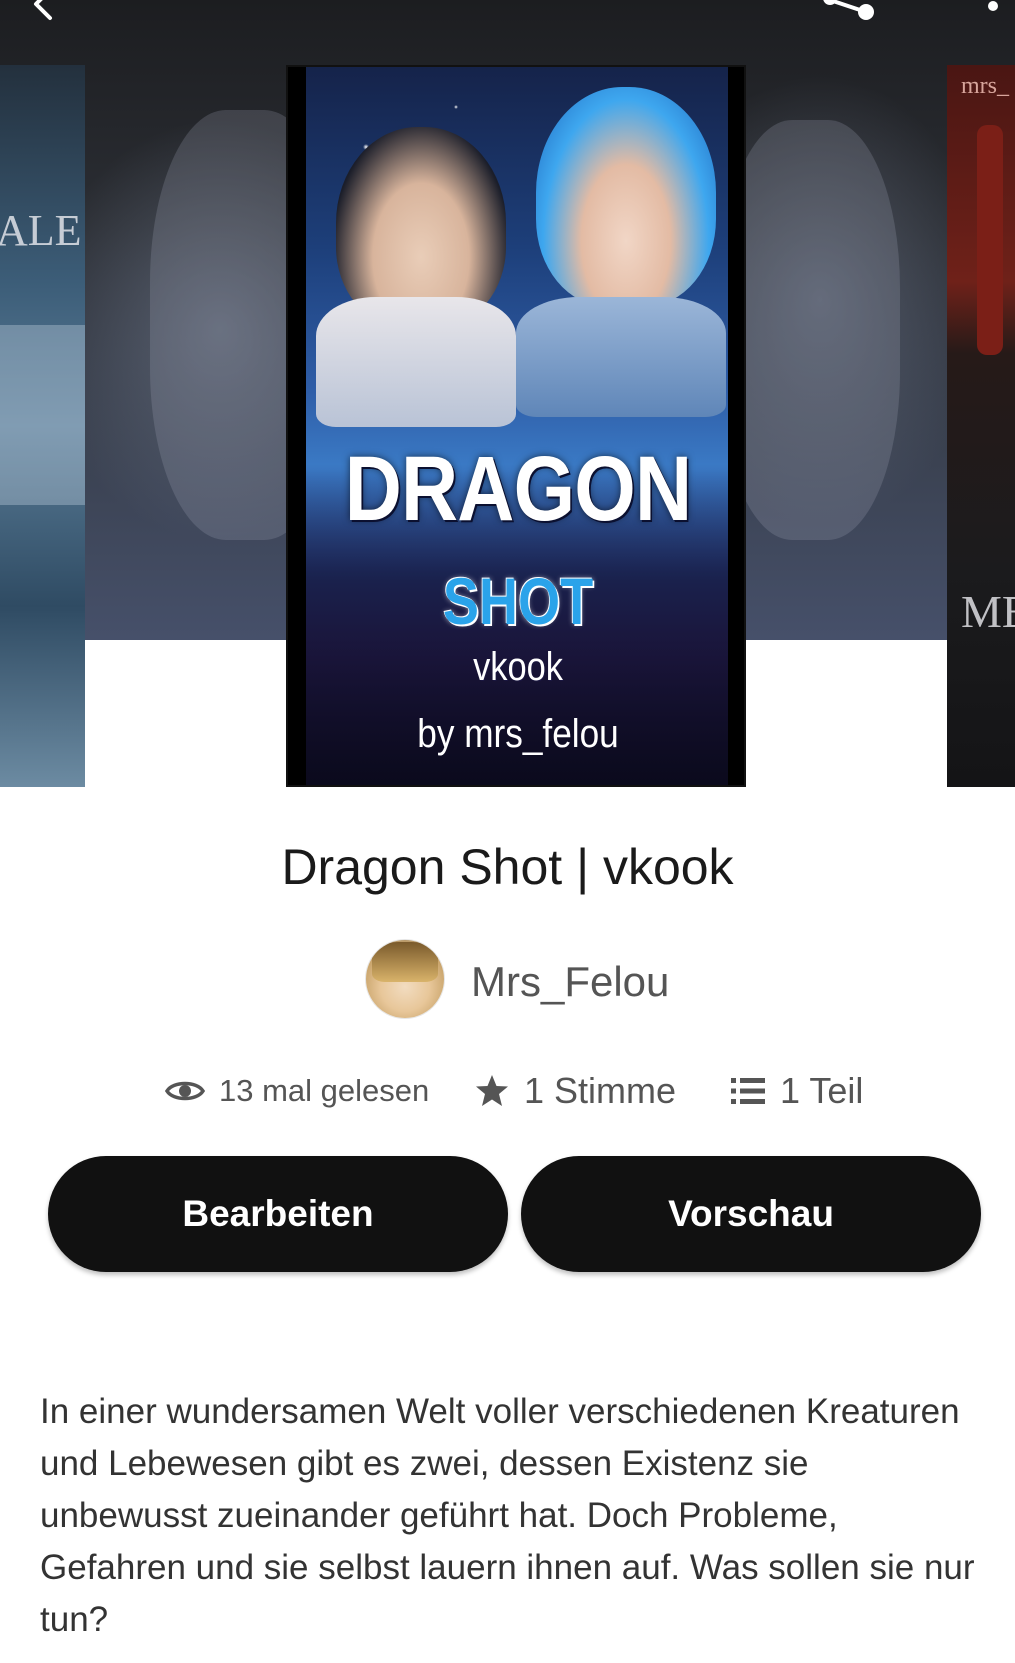 The width and height of the screenshot is (1015, 1663). What do you see at coordinates (626, 197) in the screenshot?
I see `cover-figure` at bounding box center [626, 197].